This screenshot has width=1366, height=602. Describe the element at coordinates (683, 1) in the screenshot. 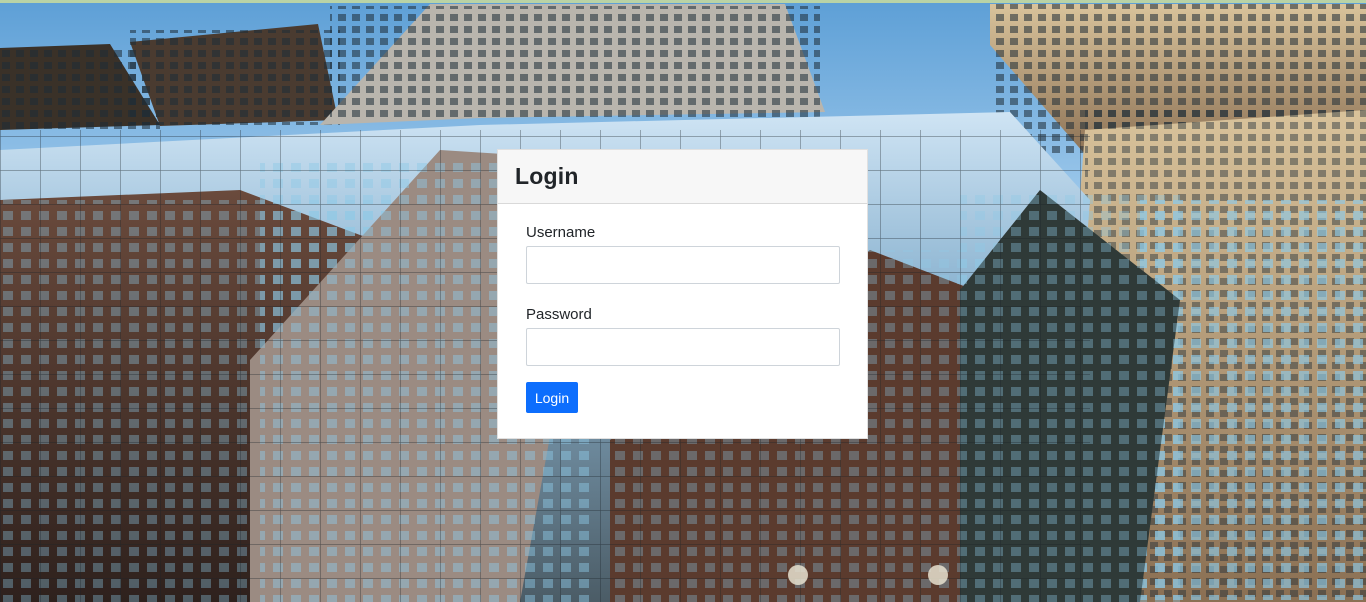

I see `top-accent-strip` at that location.